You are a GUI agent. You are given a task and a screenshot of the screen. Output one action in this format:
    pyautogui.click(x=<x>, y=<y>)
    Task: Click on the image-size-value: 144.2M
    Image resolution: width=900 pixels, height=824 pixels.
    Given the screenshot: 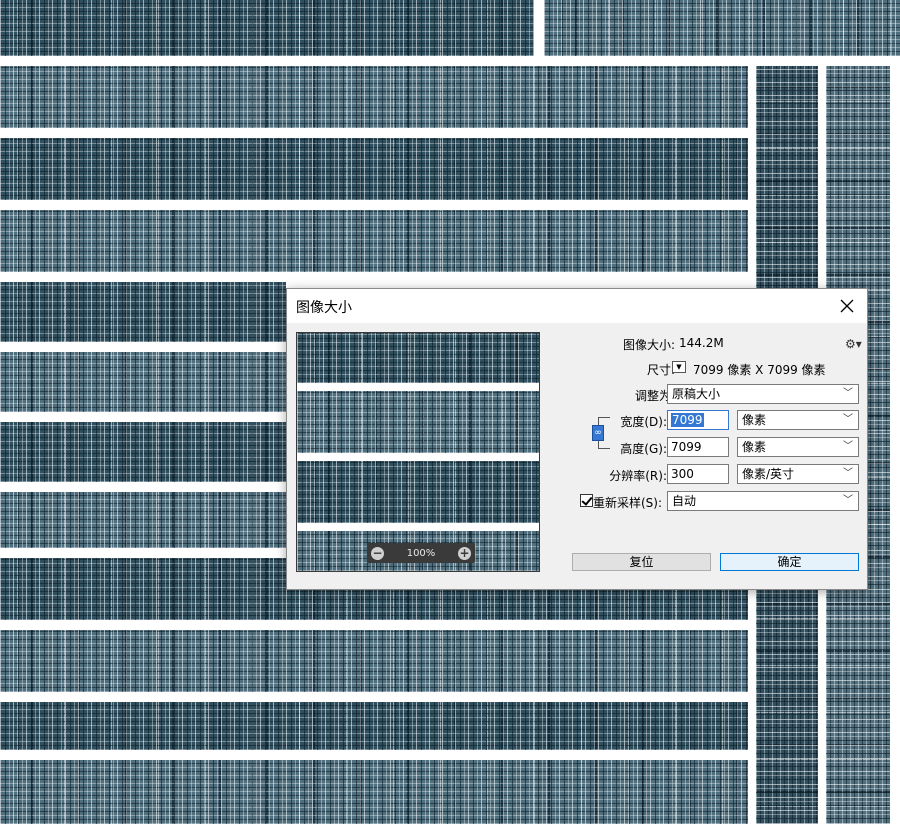 What is the action you would take?
    pyautogui.click(x=701, y=343)
    